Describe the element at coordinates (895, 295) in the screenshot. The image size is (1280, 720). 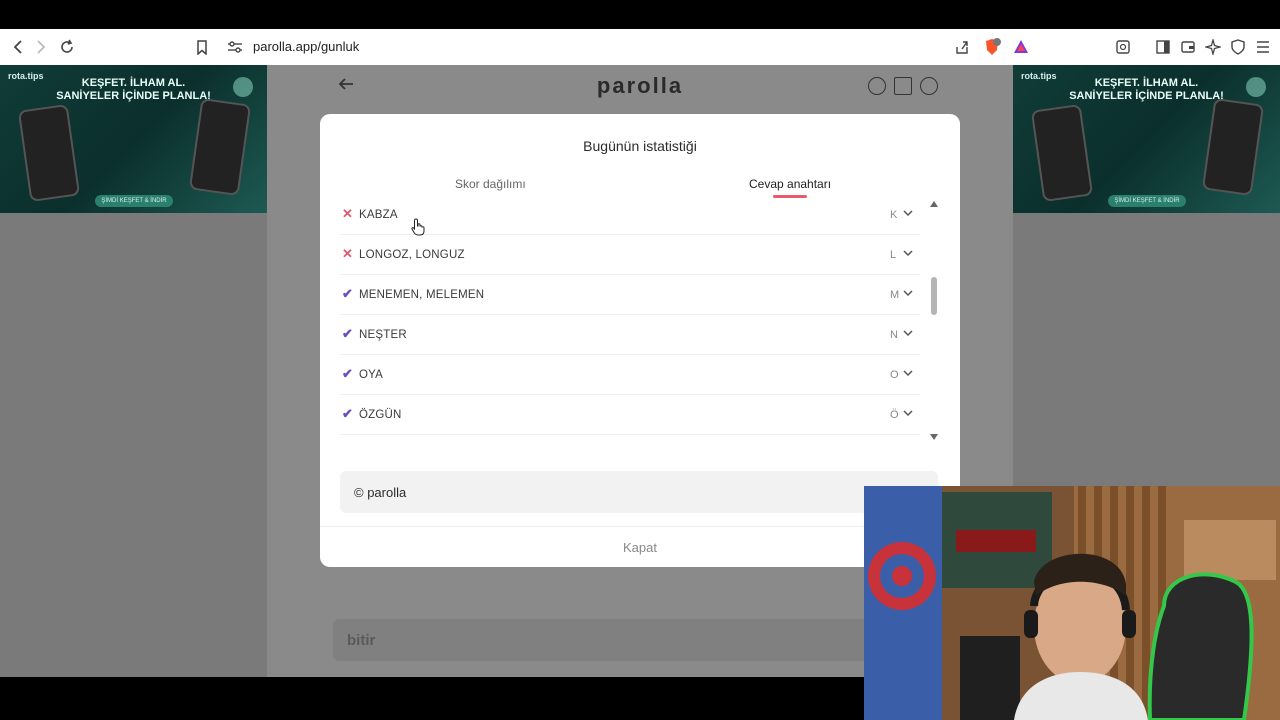
I see `answer-letter: M` at that location.